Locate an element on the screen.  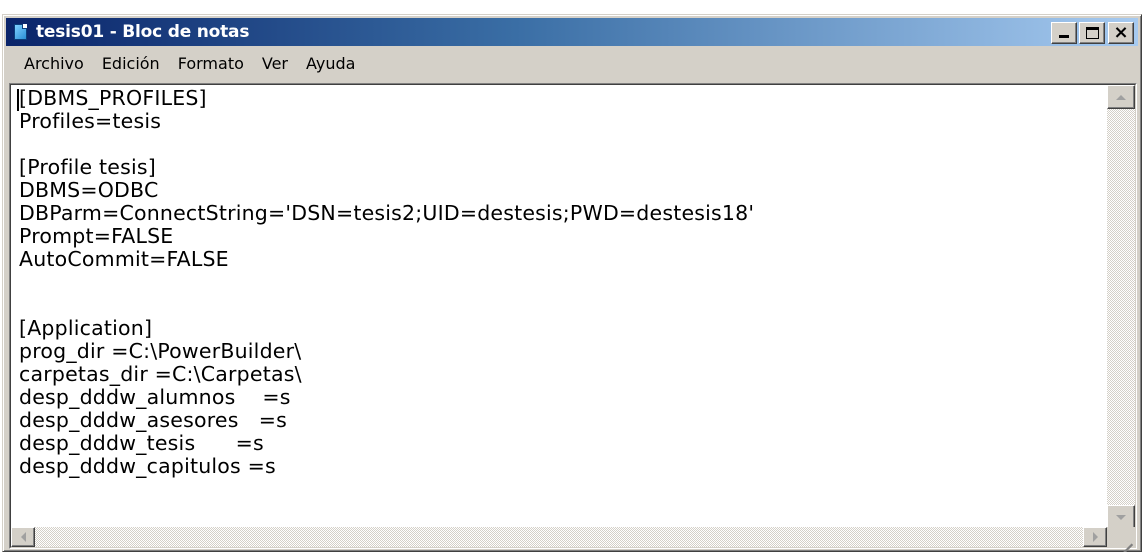
arrow-up-icon is located at coordinates (1121, 97).